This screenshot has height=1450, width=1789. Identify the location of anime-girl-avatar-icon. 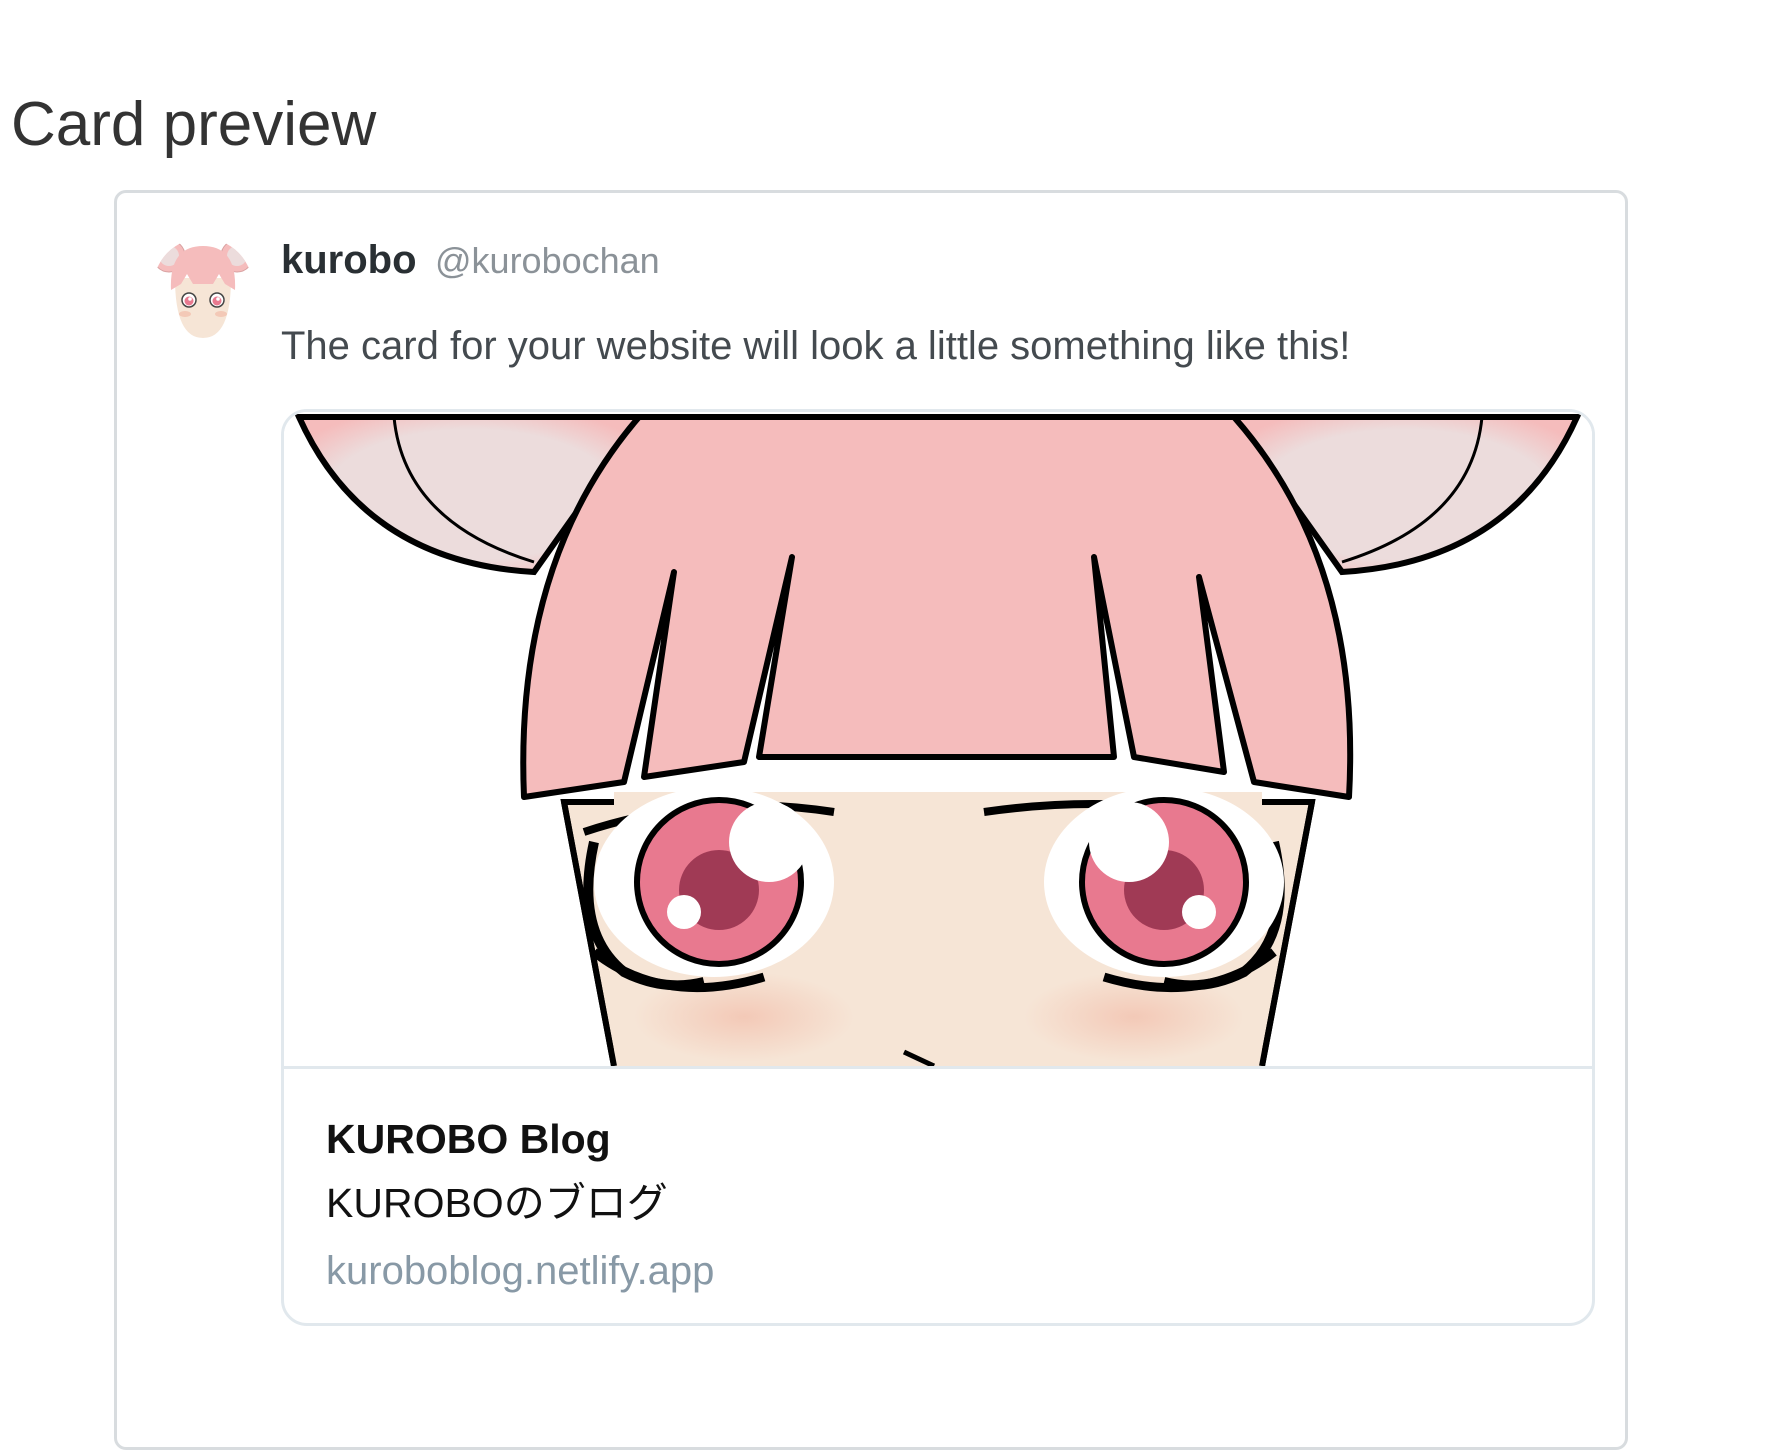
(203, 288).